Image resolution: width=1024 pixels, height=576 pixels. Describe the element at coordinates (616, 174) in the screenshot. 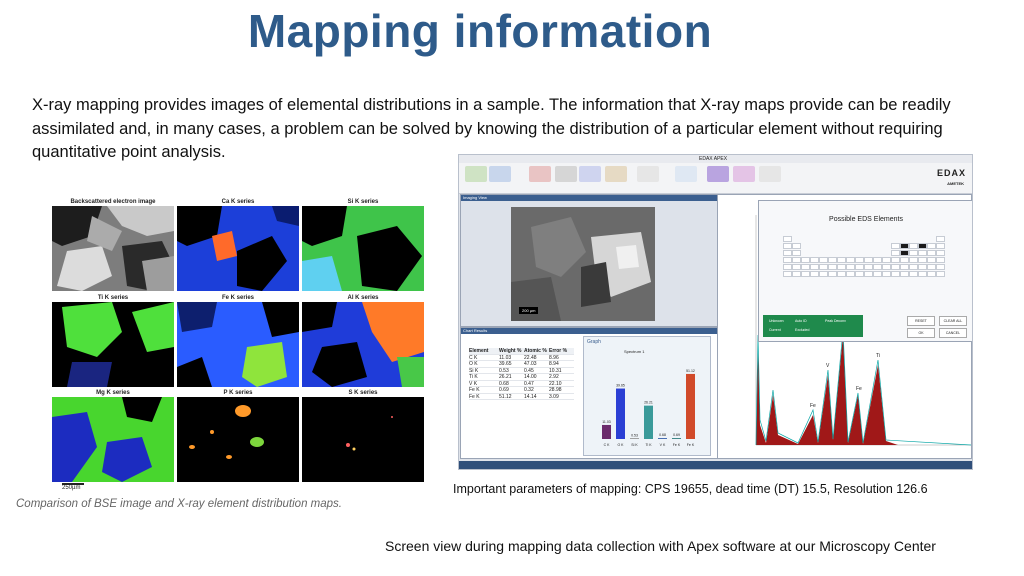

I see `survey-button` at that location.